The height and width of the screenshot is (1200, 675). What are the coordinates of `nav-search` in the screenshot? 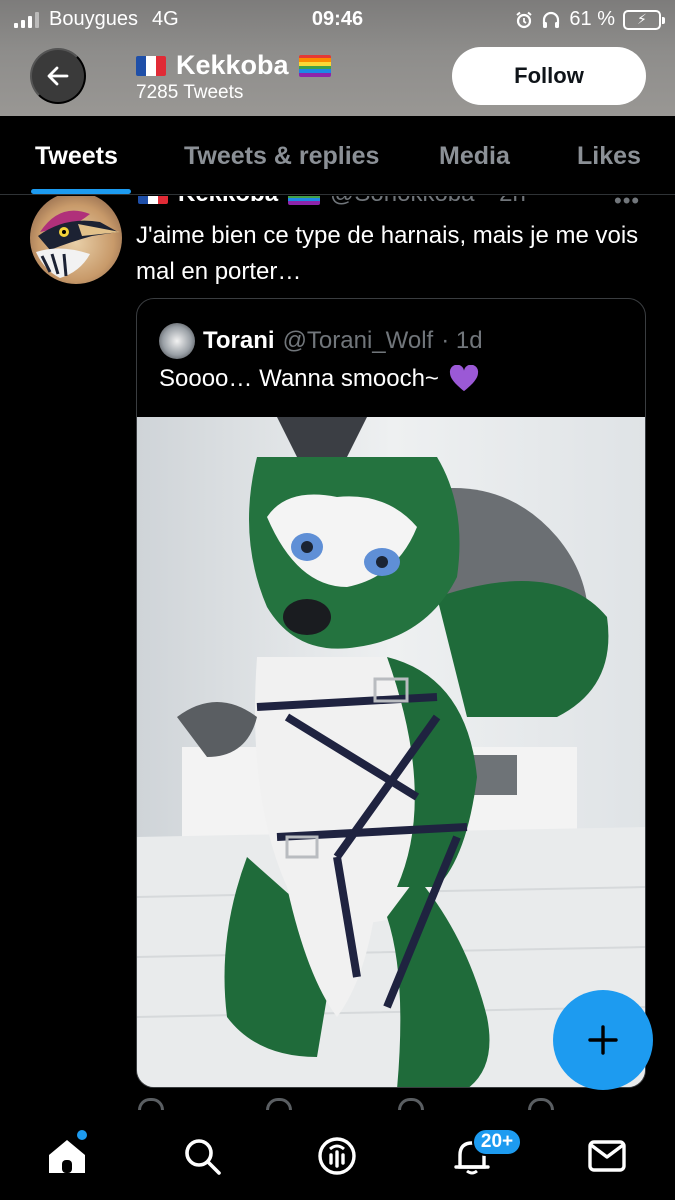 It's located at (202, 1156).